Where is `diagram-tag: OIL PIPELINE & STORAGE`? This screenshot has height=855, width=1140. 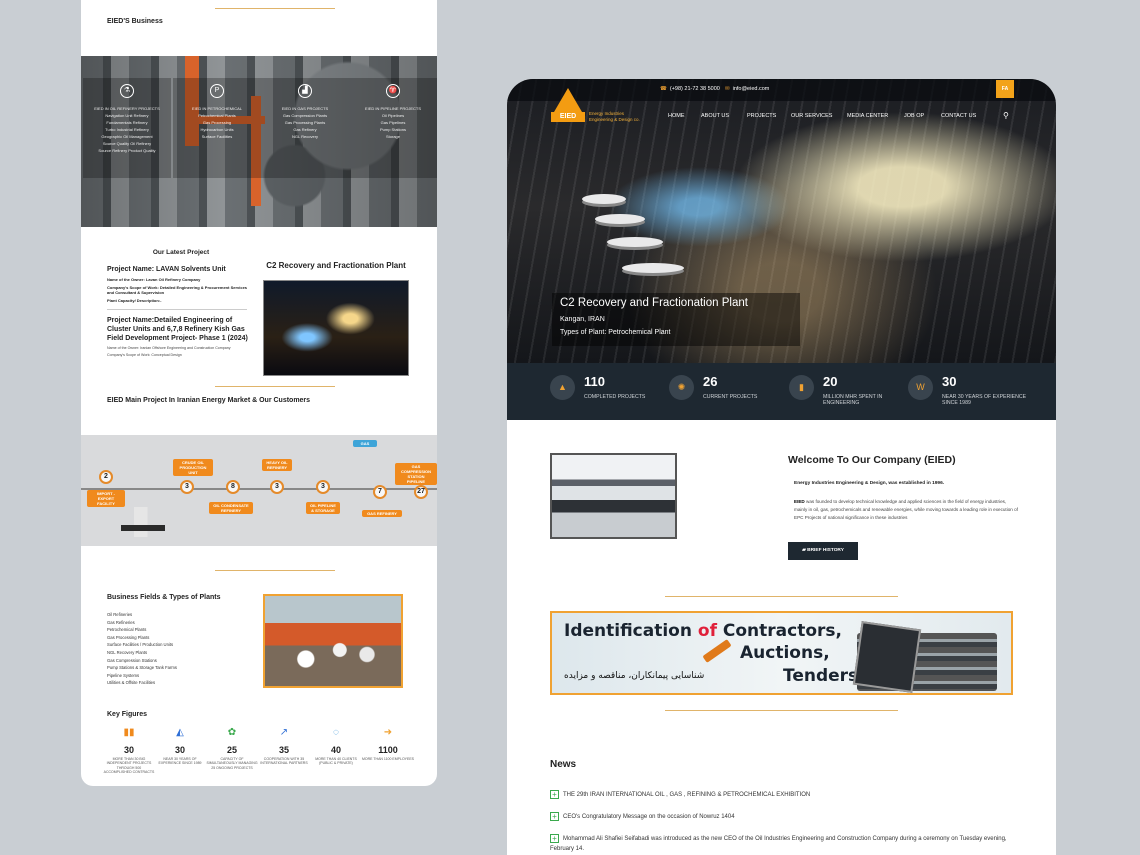
diagram-tag: OIL PIPELINE & STORAGE is located at coordinates (323, 508).